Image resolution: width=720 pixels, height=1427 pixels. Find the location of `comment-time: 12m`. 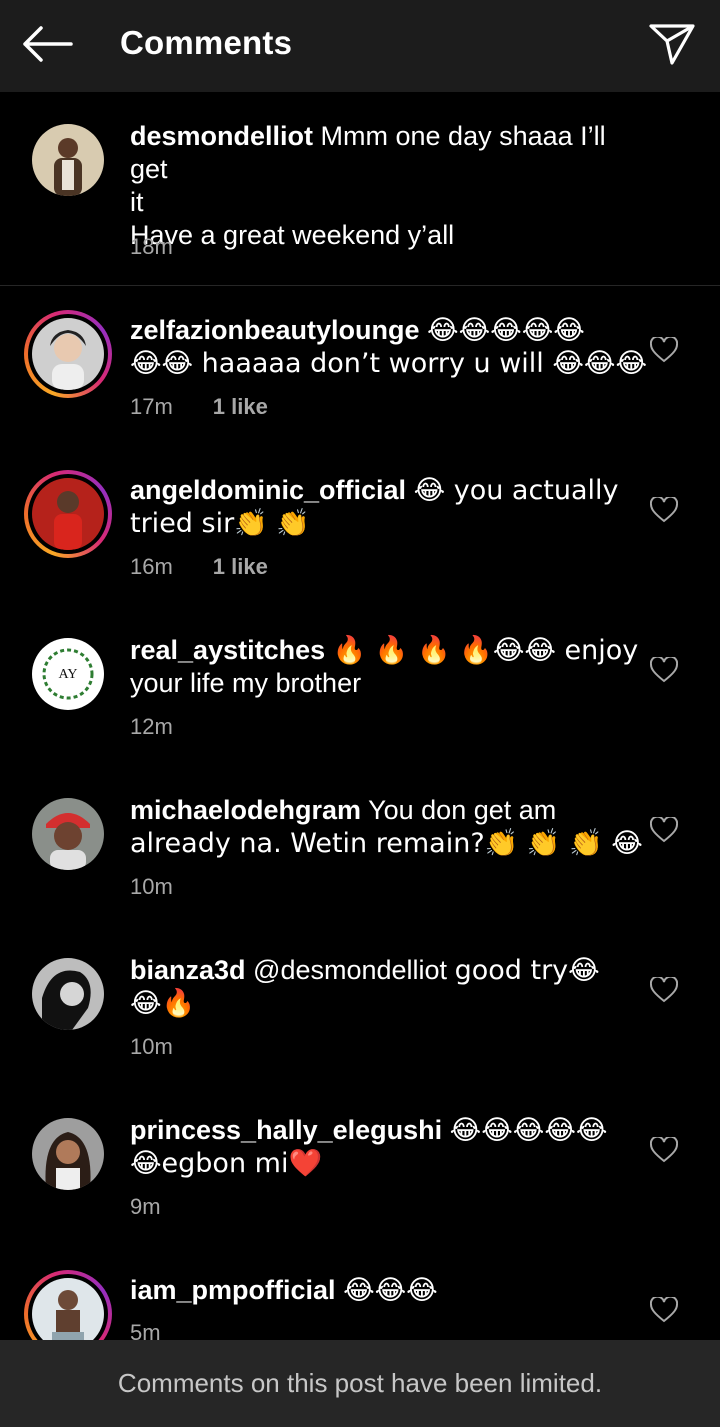

comment-time: 12m is located at coordinates (151, 726).